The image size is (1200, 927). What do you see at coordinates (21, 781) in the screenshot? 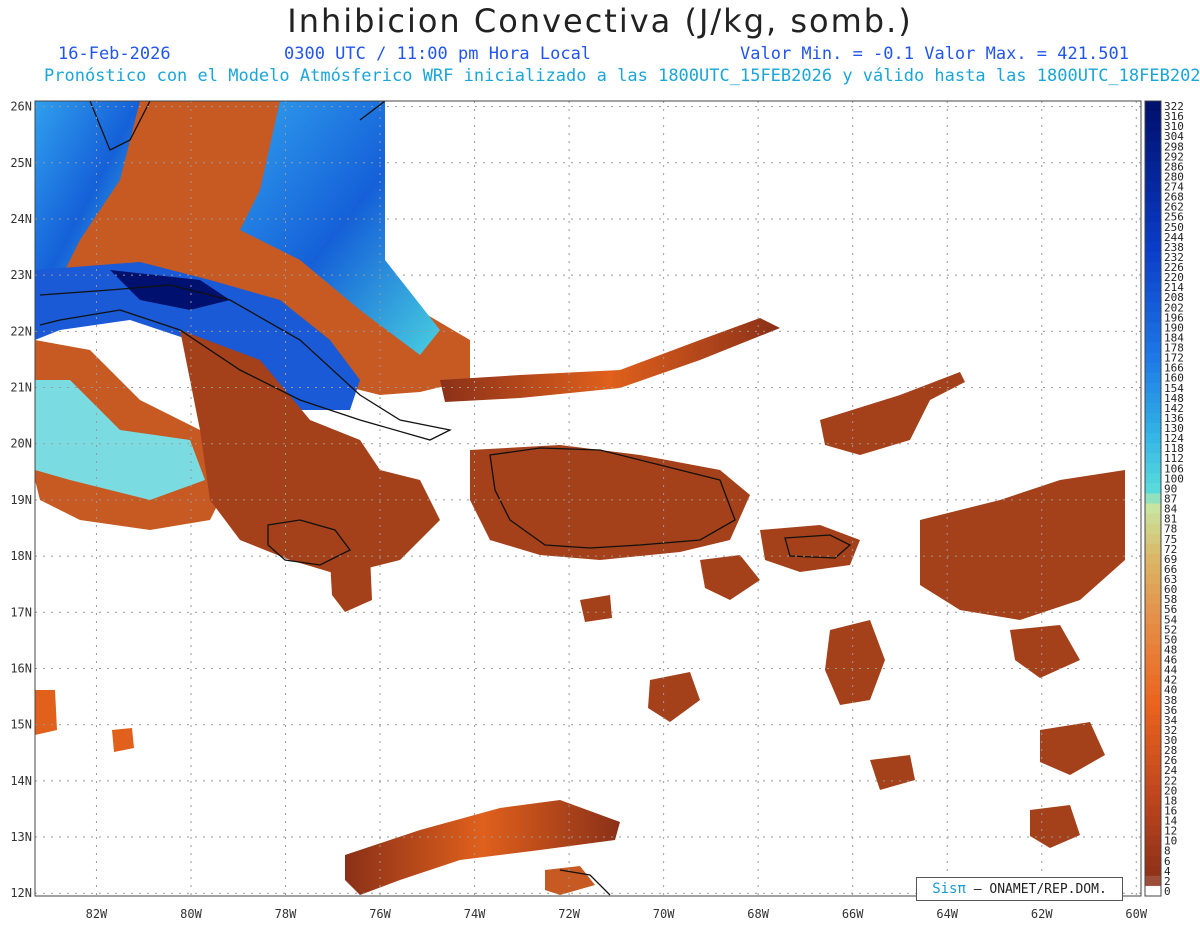
I see `lat-tick-label: 14N` at bounding box center [21, 781].